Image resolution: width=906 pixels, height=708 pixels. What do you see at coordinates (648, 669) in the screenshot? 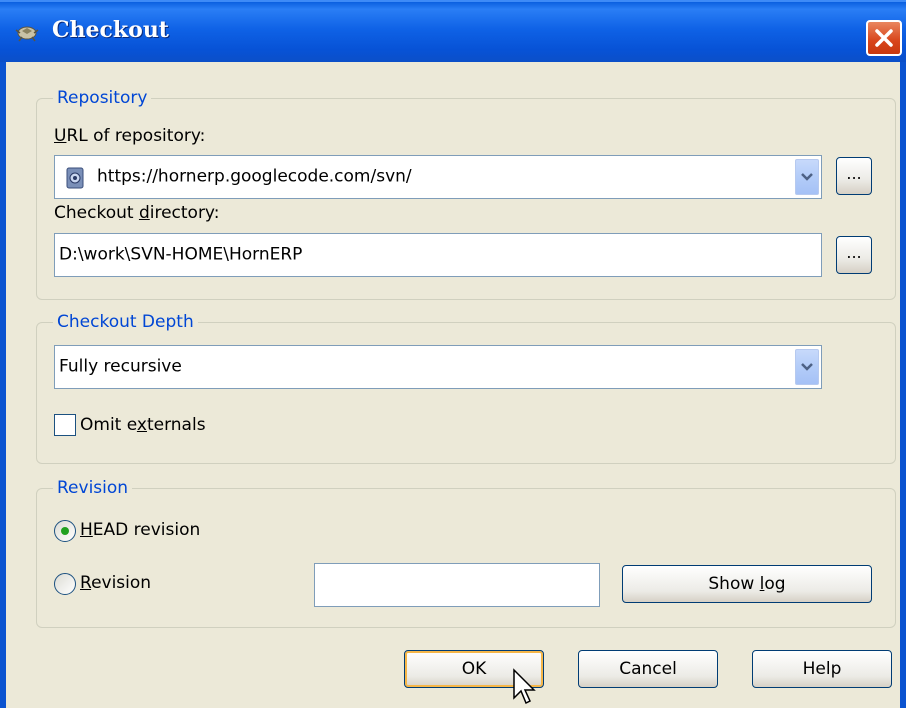
I see `cancel-button: Cancel` at bounding box center [648, 669].